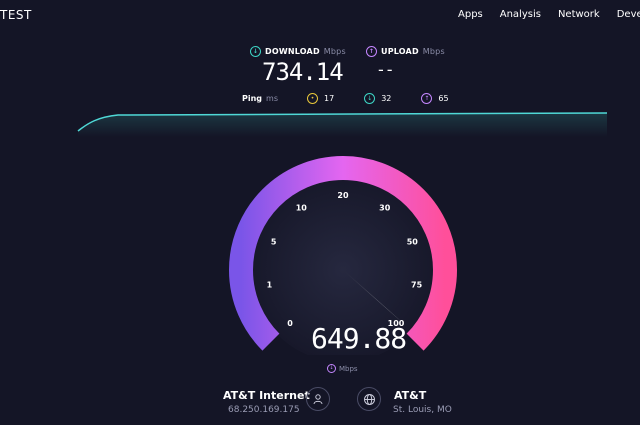  Describe the element at coordinates (386, 98) in the screenshot. I see `ping-download-value: 32` at that location.